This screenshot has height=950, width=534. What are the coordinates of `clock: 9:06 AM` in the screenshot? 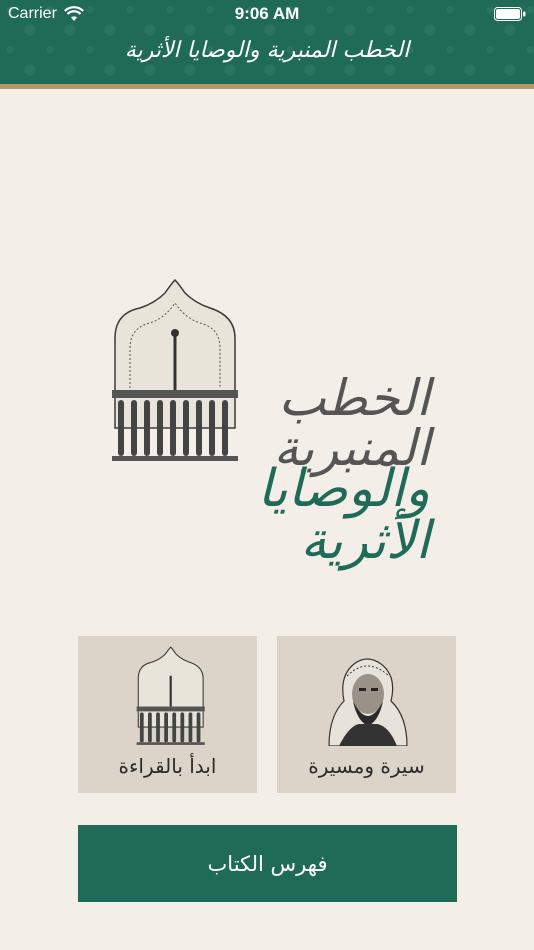 It's located at (267, 13).